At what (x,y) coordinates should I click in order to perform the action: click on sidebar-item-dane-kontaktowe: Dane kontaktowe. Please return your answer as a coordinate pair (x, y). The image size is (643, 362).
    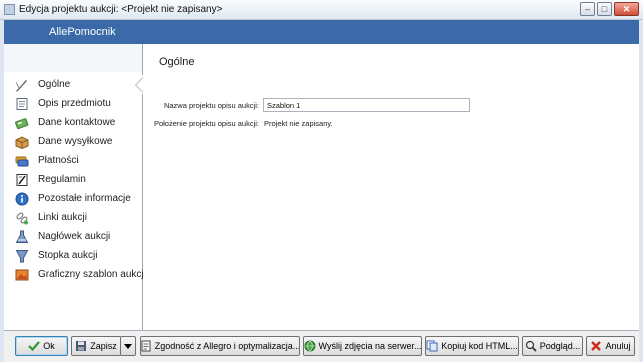
    Looking at the image, I should click on (73, 122).